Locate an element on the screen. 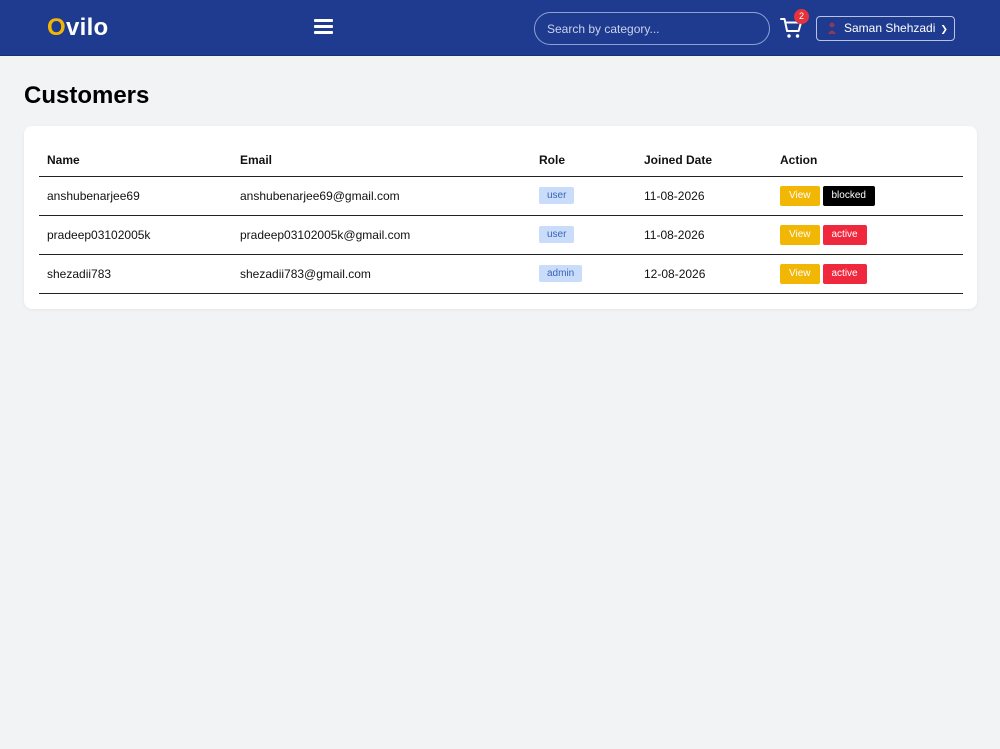  action-cell: View blocked is located at coordinates (867, 196).